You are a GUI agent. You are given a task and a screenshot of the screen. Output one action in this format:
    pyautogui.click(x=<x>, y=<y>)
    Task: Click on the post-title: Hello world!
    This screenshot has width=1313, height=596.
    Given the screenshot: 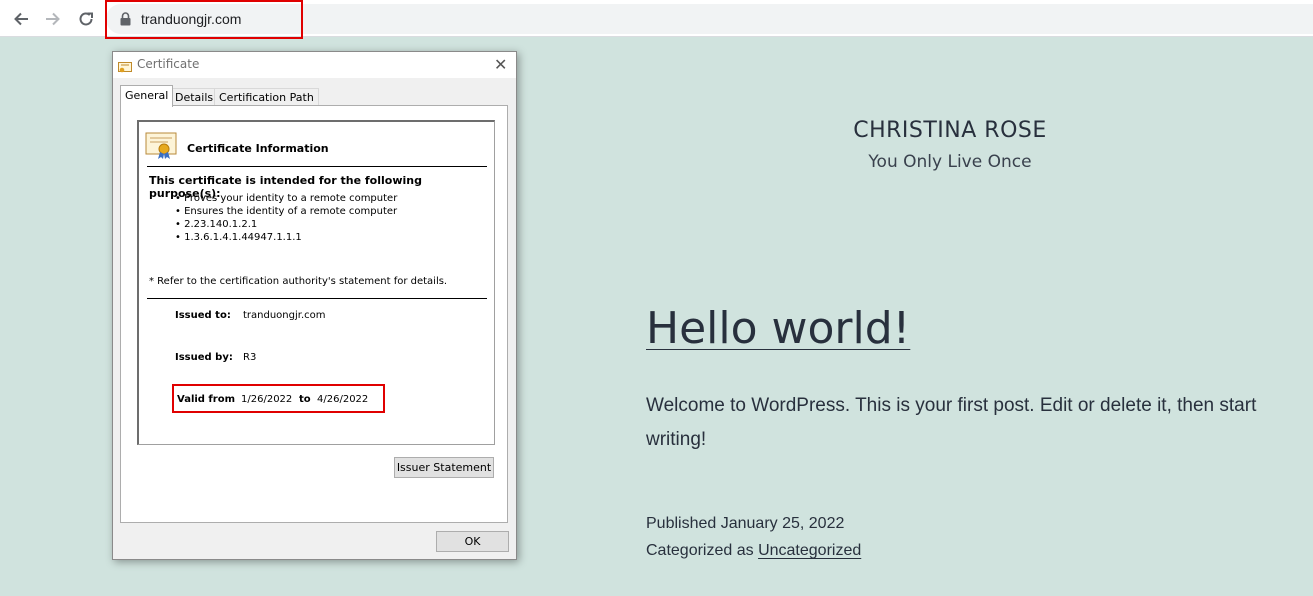 What is the action you would take?
    pyautogui.click(x=778, y=328)
    